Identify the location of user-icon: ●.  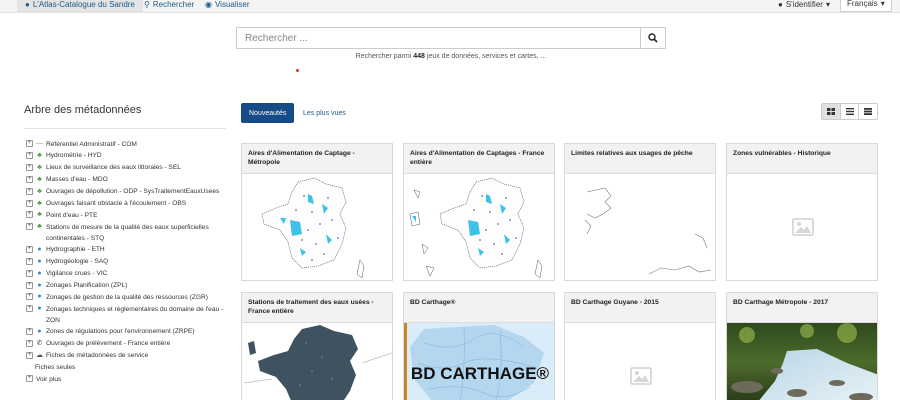
(780, 4).